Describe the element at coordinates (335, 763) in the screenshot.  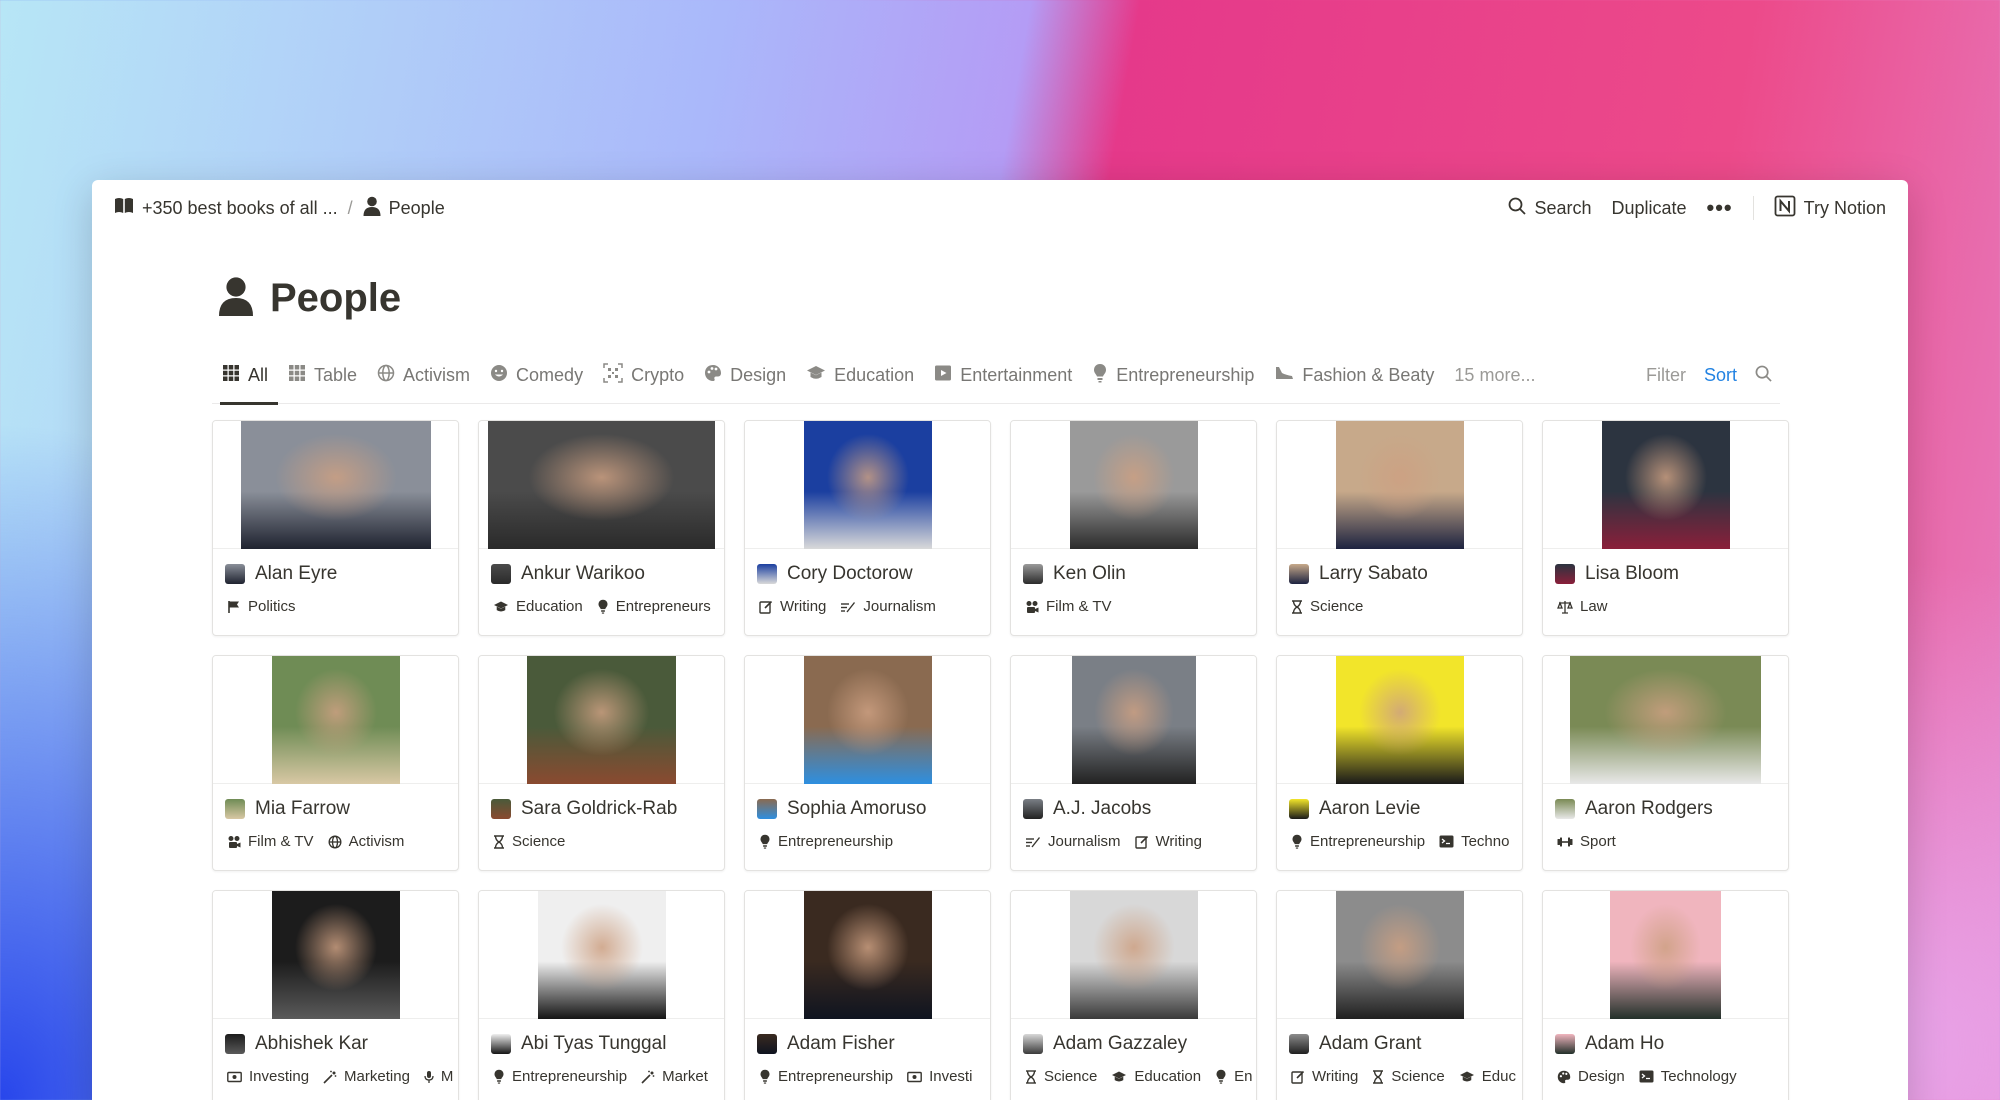
I see `person-card-mia-farrow: Mia Farrow Film & TV Activism` at that location.